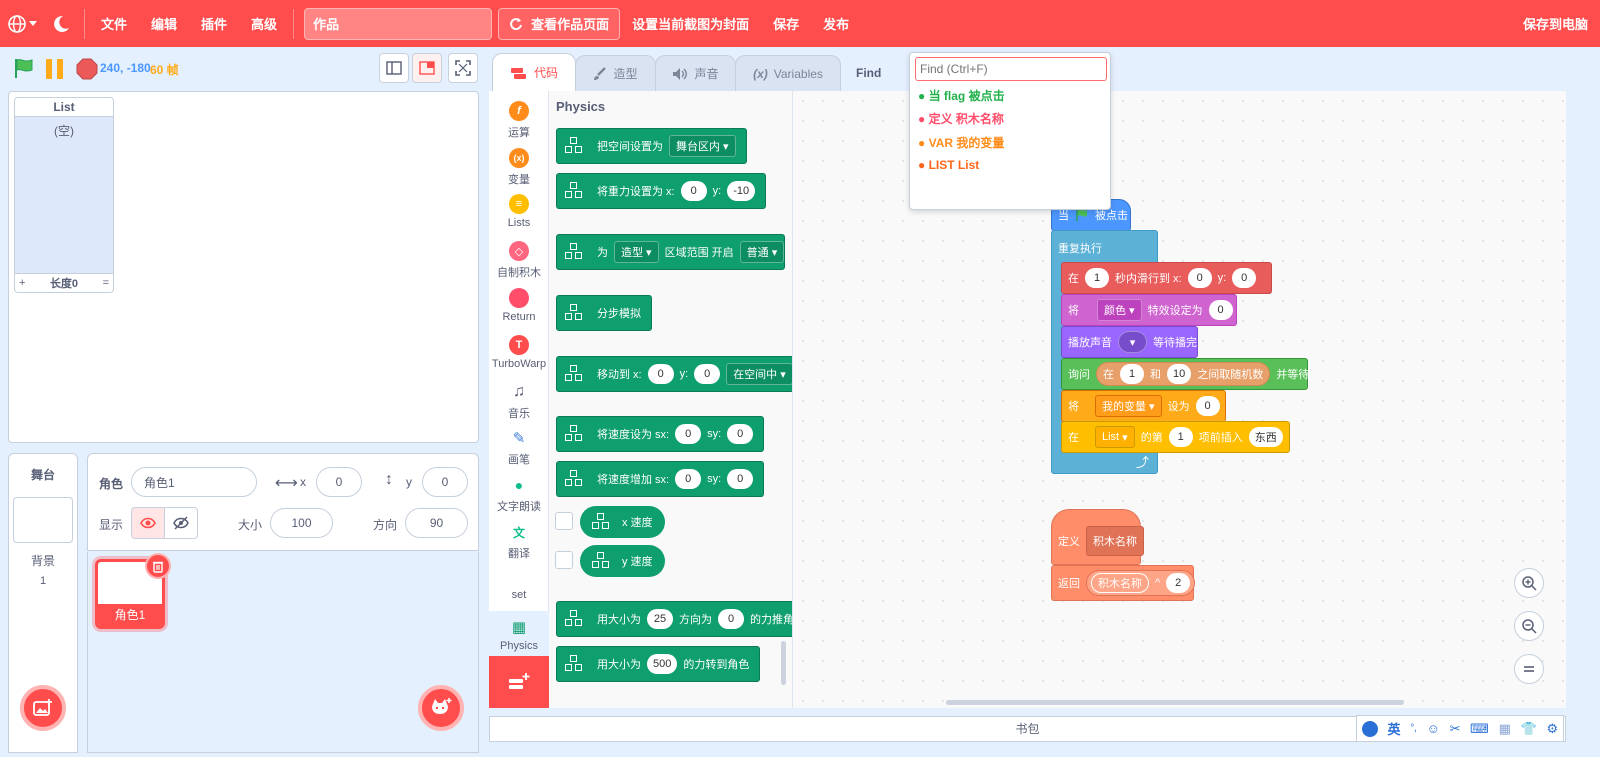 The image size is (1600, 757). I want to click on block-ask-and-wait: 询问 在 1 和 10 之间取随机数 并等待, so click(1185, 374).